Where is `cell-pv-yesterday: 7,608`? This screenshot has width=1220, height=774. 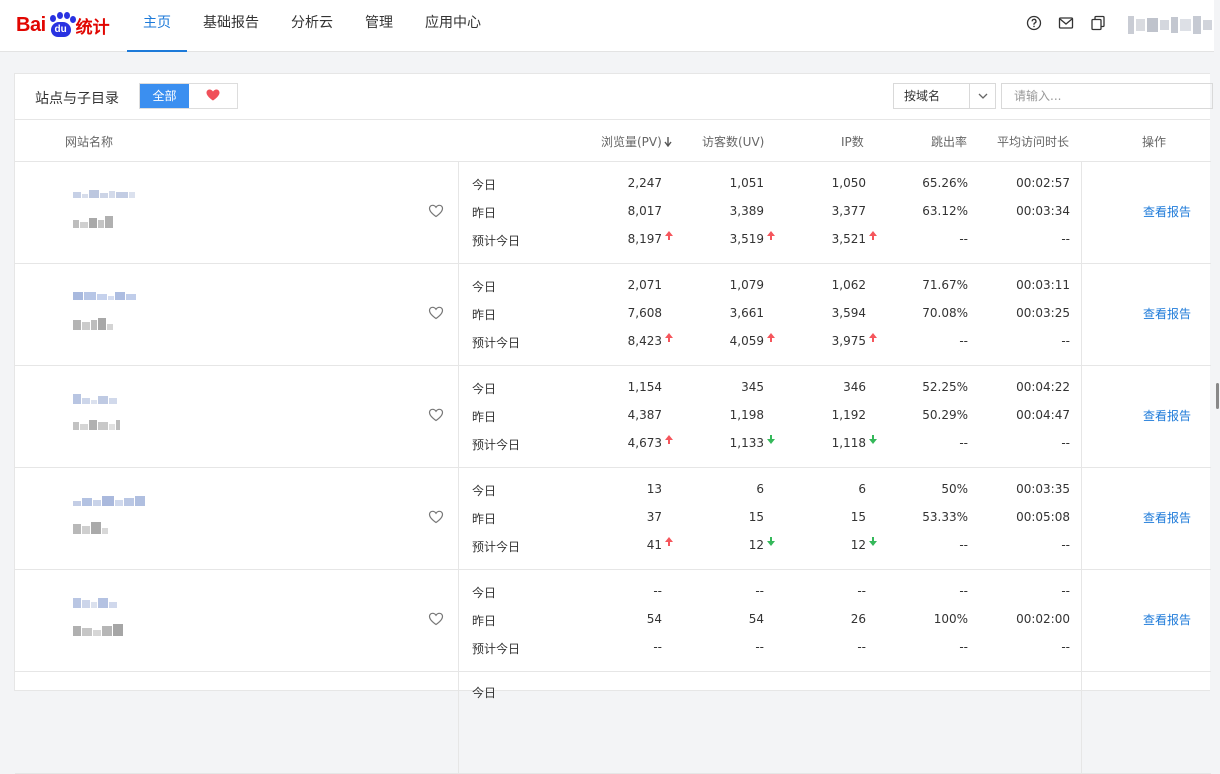
cell-pv-yesterday: 7,608 is located at coordinates (644, 313).